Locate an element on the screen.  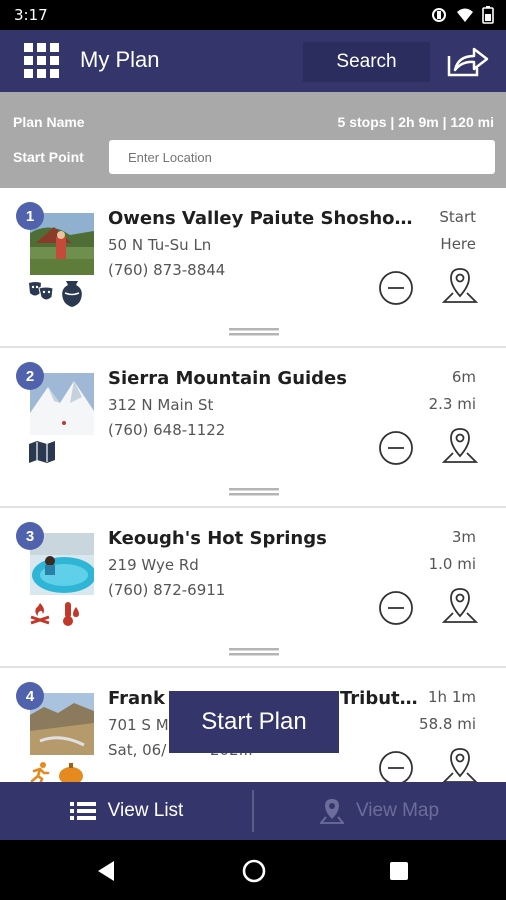
plan-name-label: Plan Name is located at coordinates (49, 122).